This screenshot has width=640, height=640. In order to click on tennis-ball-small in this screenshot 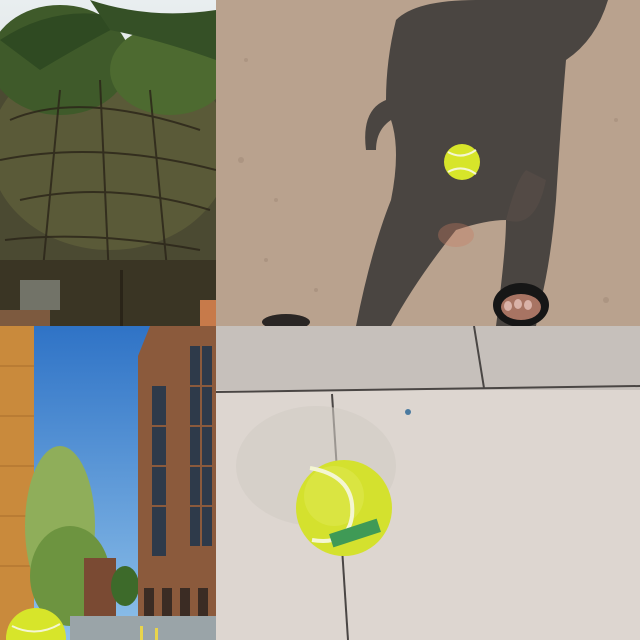, I will do `click(462, 162)`.